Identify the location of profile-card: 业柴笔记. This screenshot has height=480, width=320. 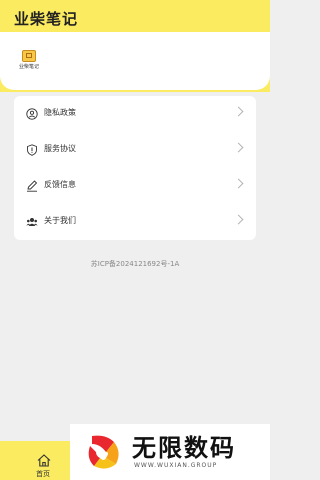
(135, 61).